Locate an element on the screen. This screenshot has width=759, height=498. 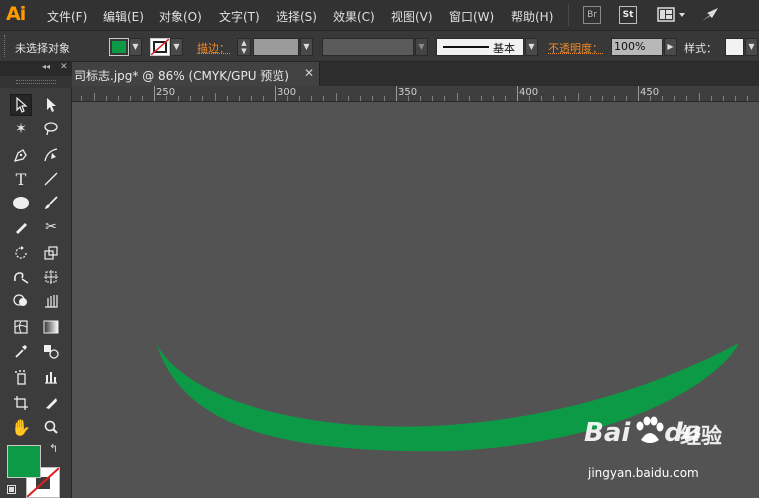
shape-builder-tool-icon is located at coordinates (21, 301).